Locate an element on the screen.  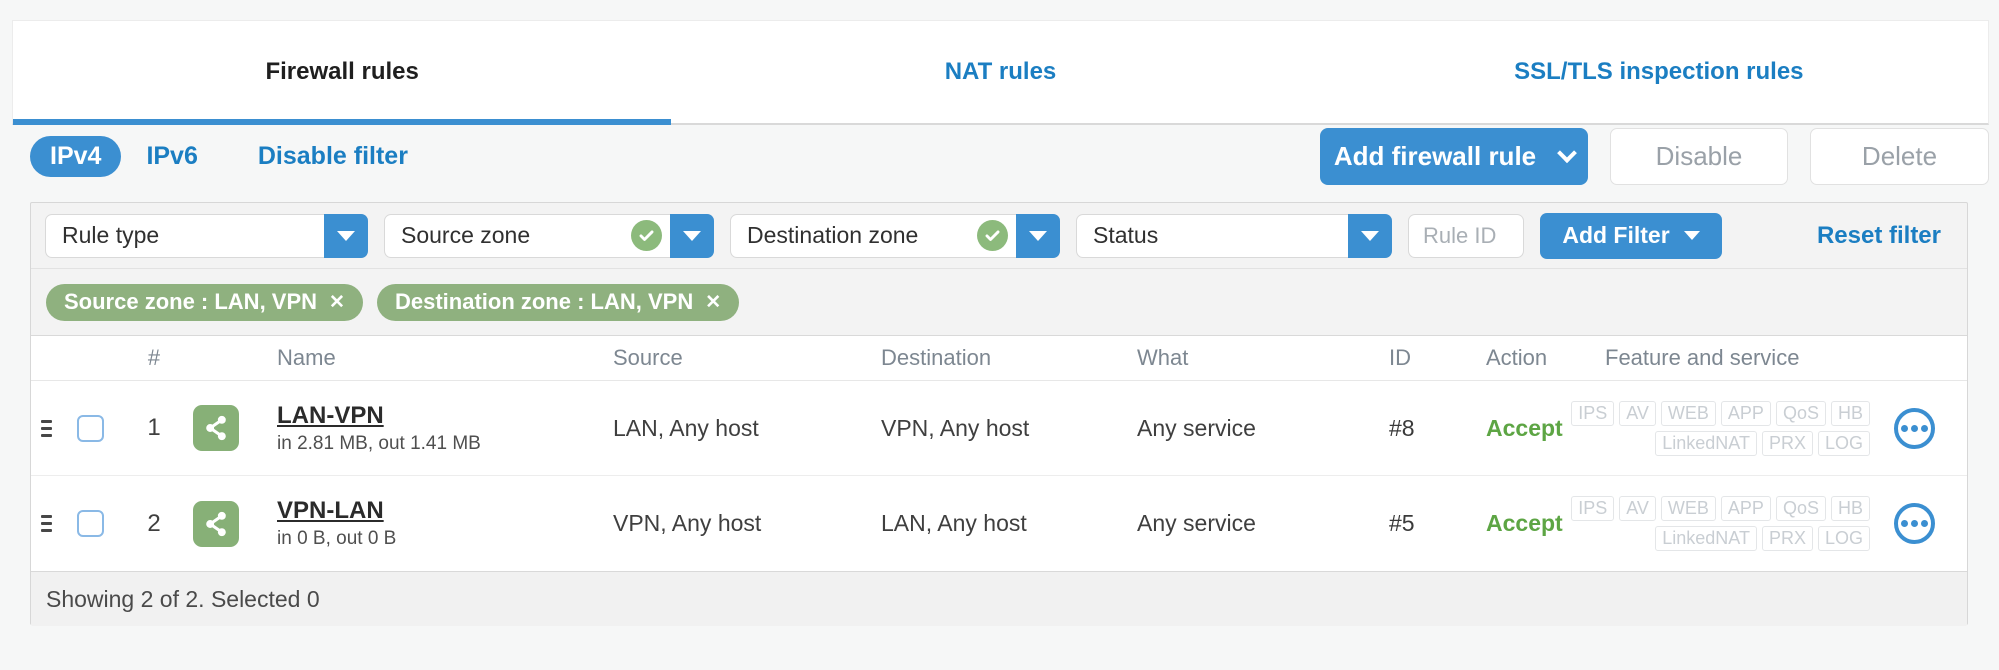
rule-id: #5 is located at coordinates (1402, 523).